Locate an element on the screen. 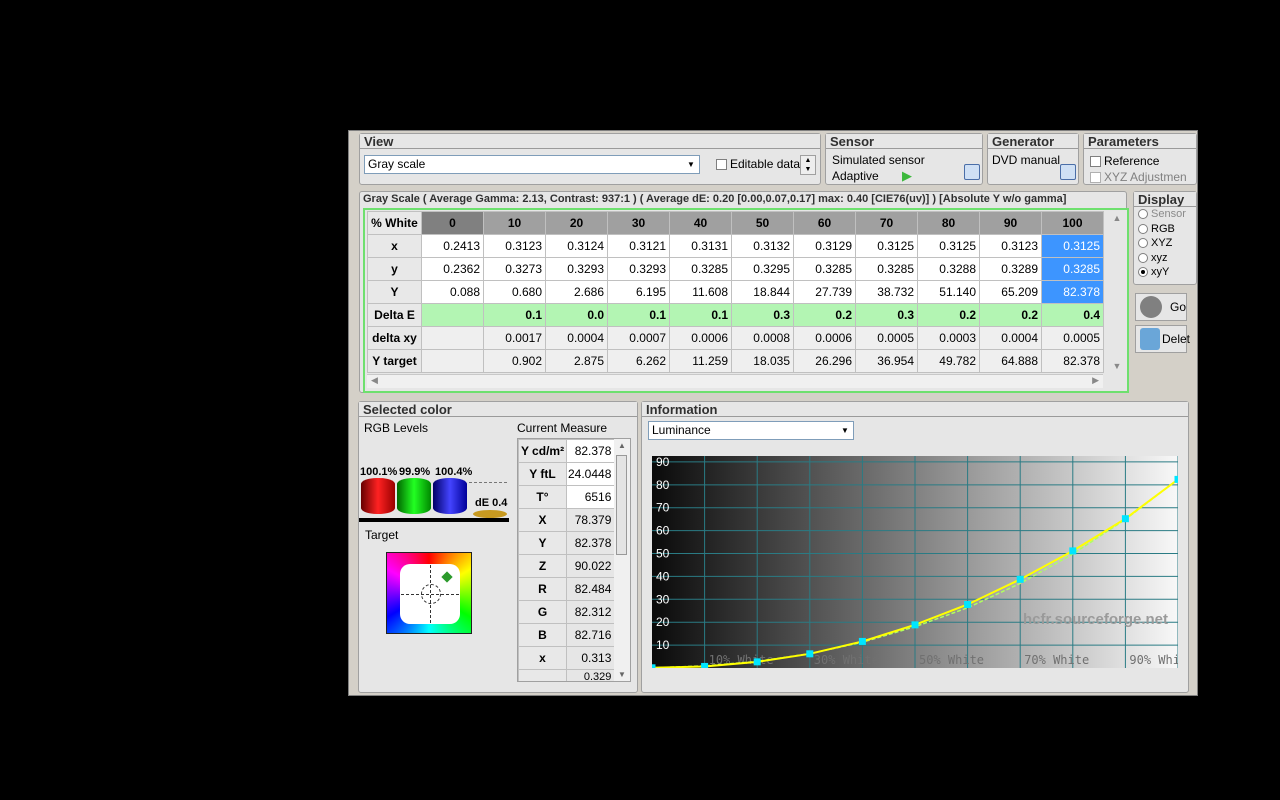 The height and width of the screenshot is (800, 1280). go-button: Go is located at coordinates (1161, 307).